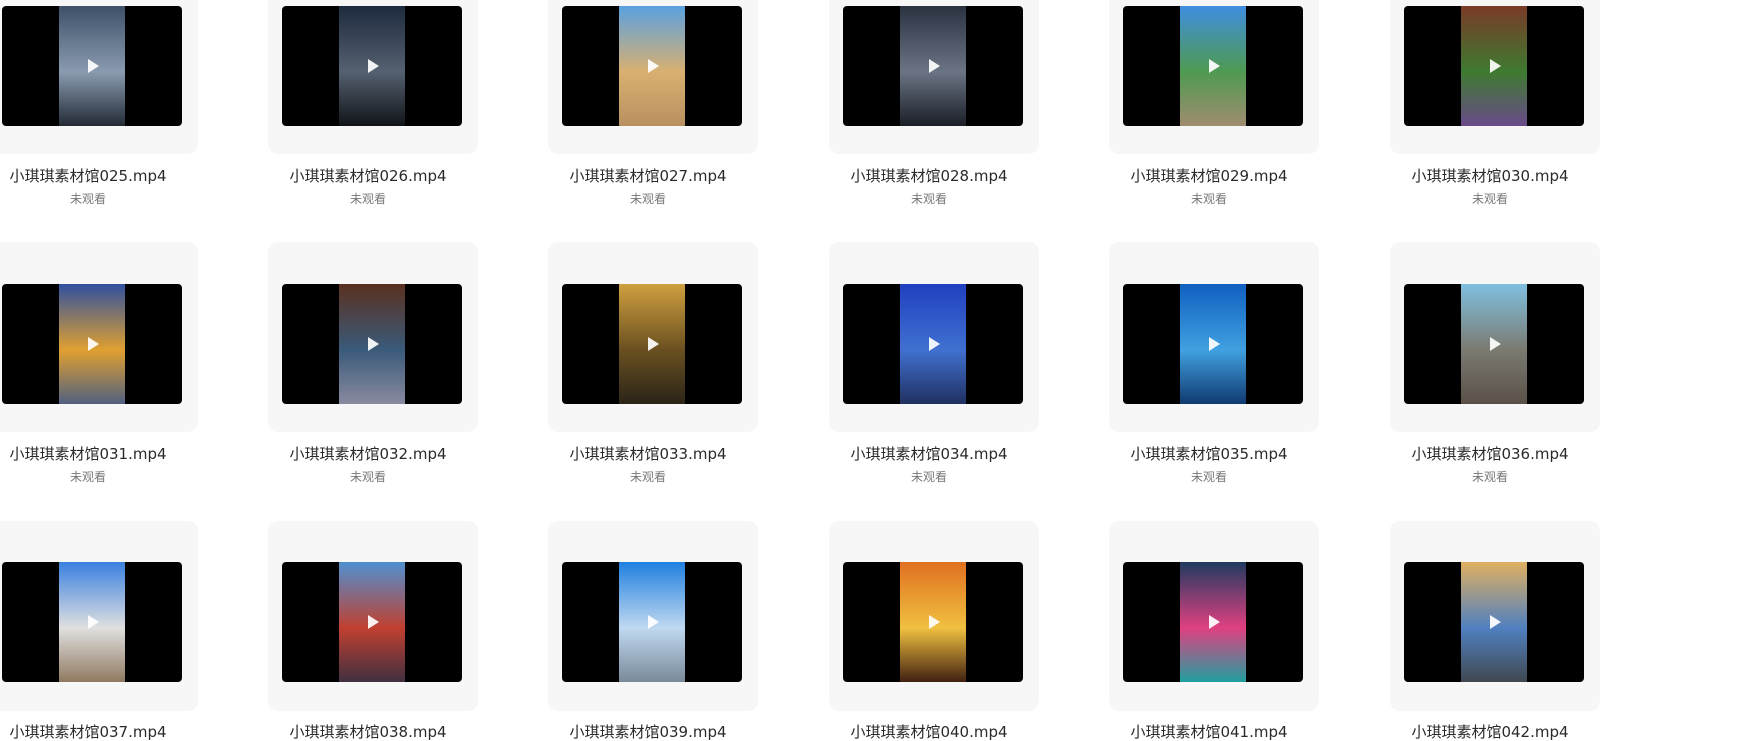 This screenshot has width=1747, height=741. What do you see at coordinates (368, 175) in the screenshot?
I see `file-name: 小琪琪素材馆026.mp4` at bounding box center [368, 175].